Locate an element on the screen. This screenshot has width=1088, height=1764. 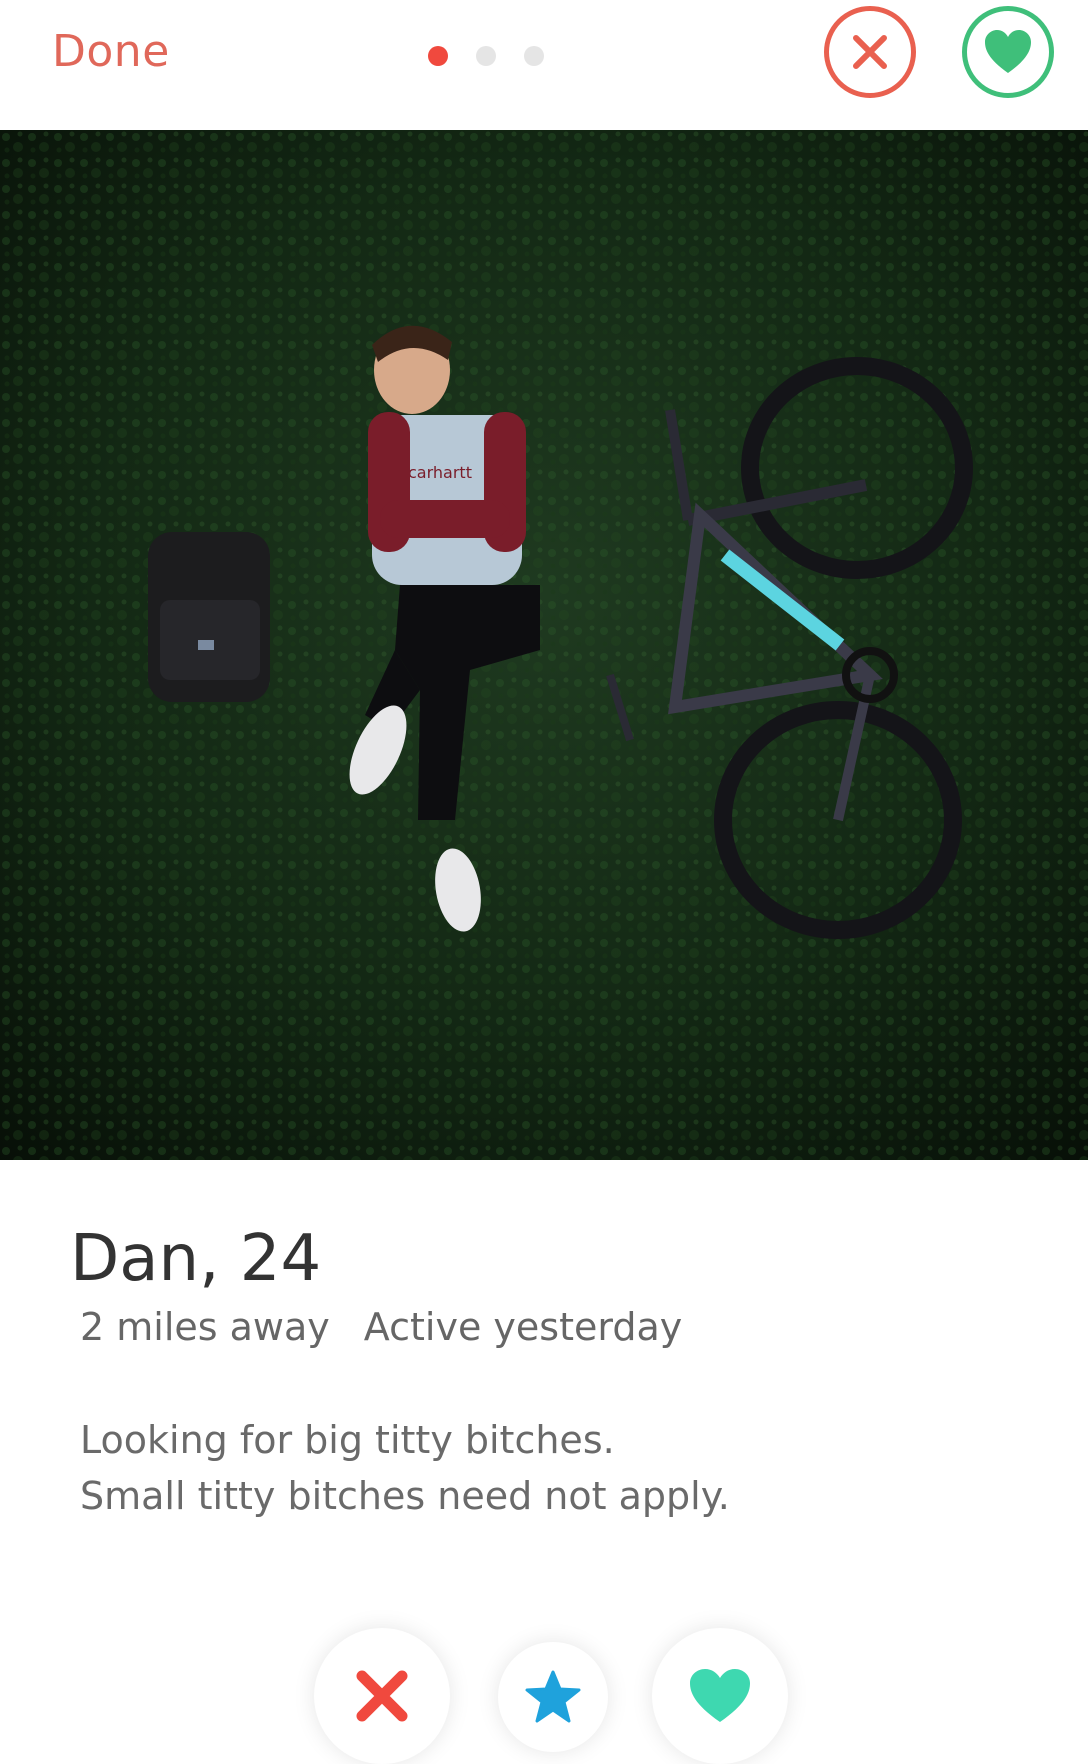
done-button: Done is located at coordinates (111, 51).